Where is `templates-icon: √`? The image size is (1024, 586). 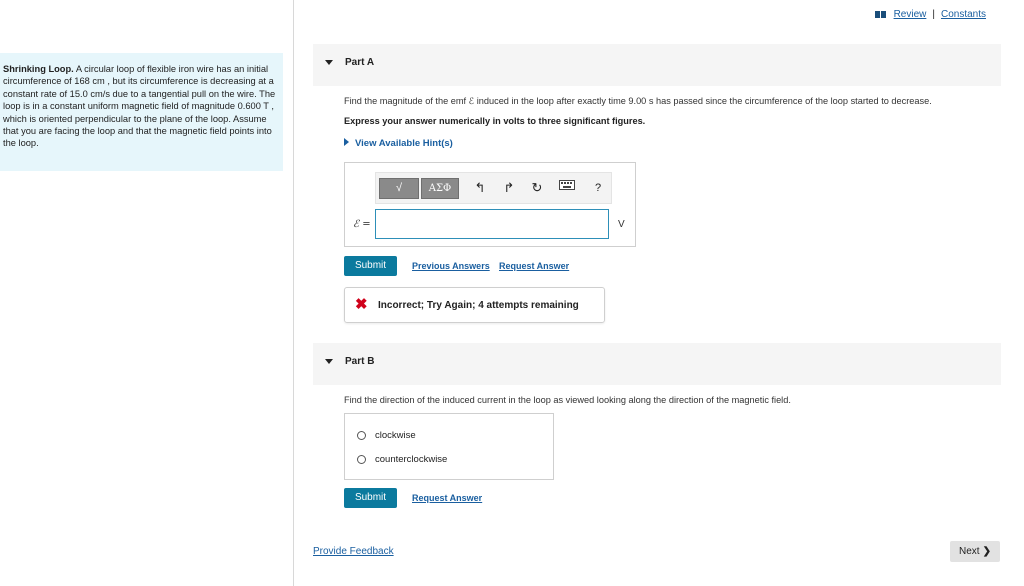
templates-icon: √ is located at coordinates (399, 188).